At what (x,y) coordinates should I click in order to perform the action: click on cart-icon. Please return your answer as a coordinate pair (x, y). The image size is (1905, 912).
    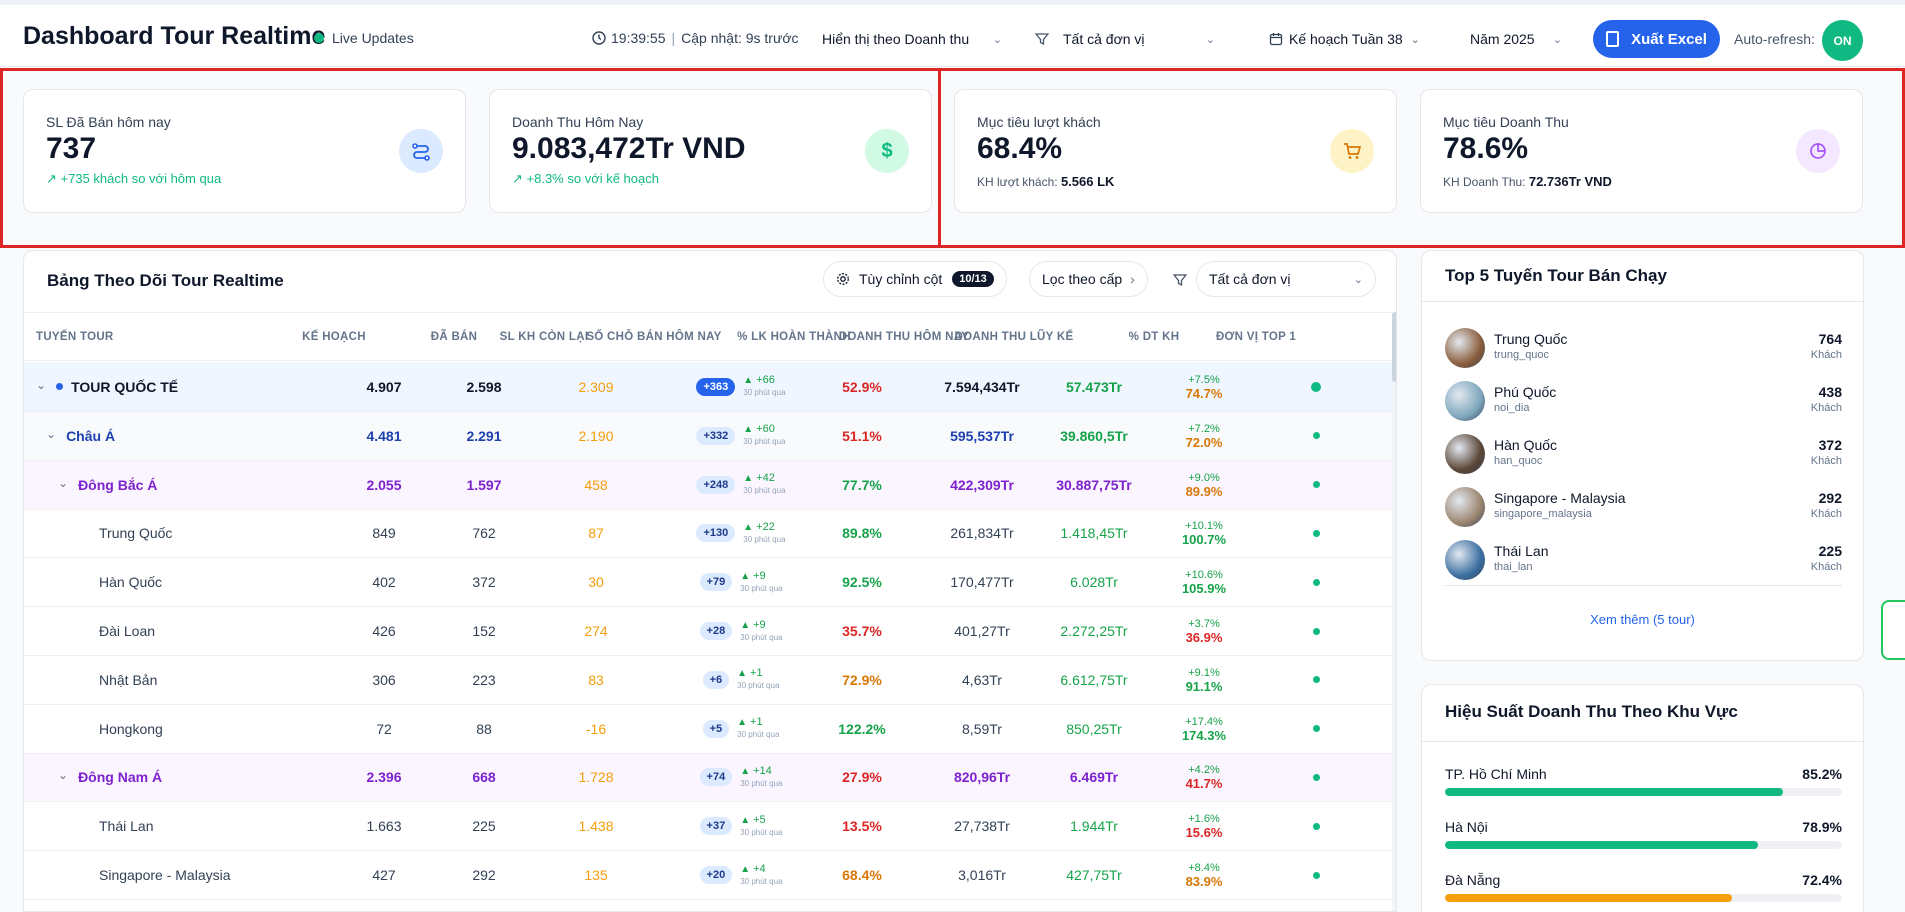
    Looking at the image, I should click on (1352, 151).